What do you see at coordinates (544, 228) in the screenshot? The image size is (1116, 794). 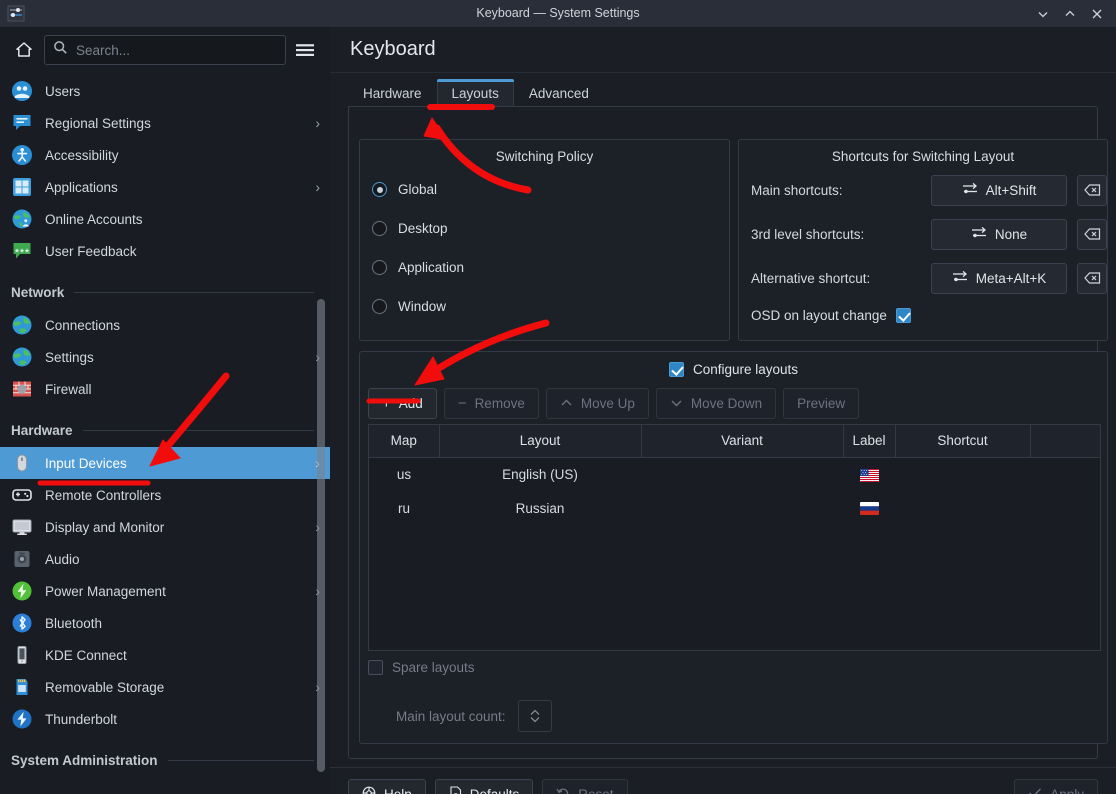 I see `radio-desktop: Desktop` at bounding box center [544, 228].